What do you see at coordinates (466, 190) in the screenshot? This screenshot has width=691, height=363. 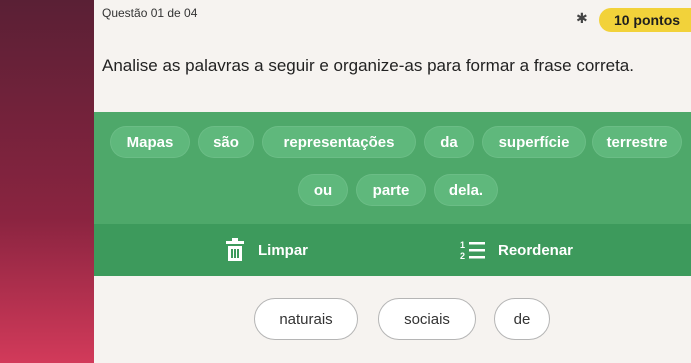 I see `answer-word-chip: dela.` at bounding box center [466, 190].